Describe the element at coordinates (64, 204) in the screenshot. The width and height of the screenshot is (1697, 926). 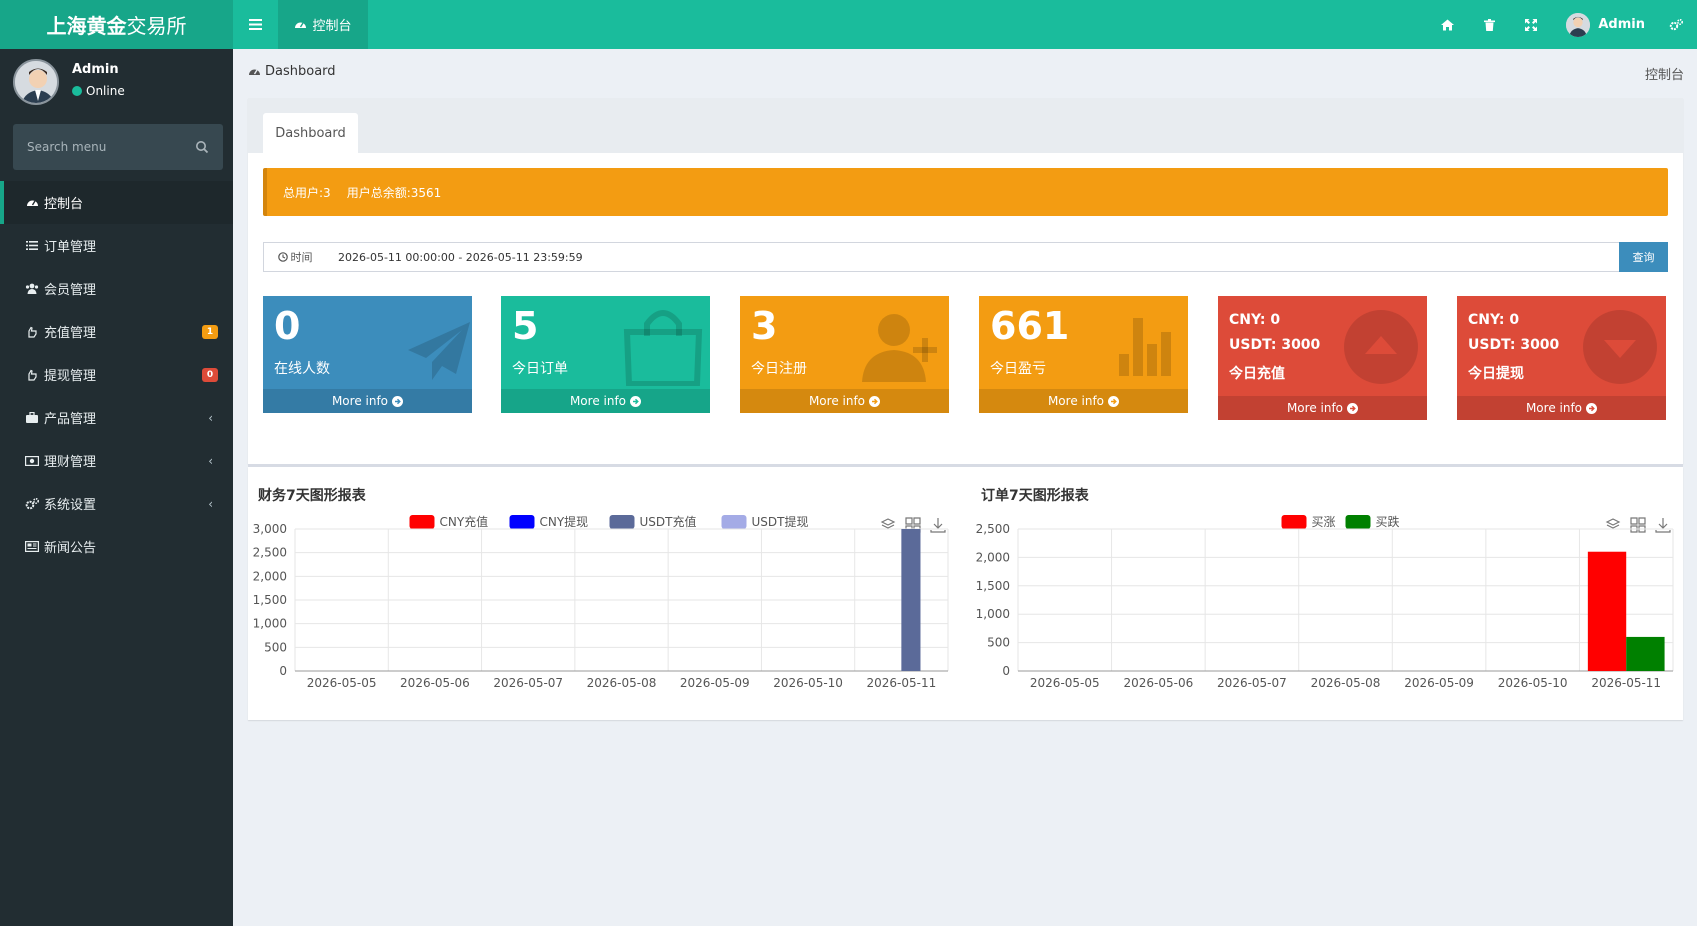
I see `sidebar-item-label: 控制台` at that location.